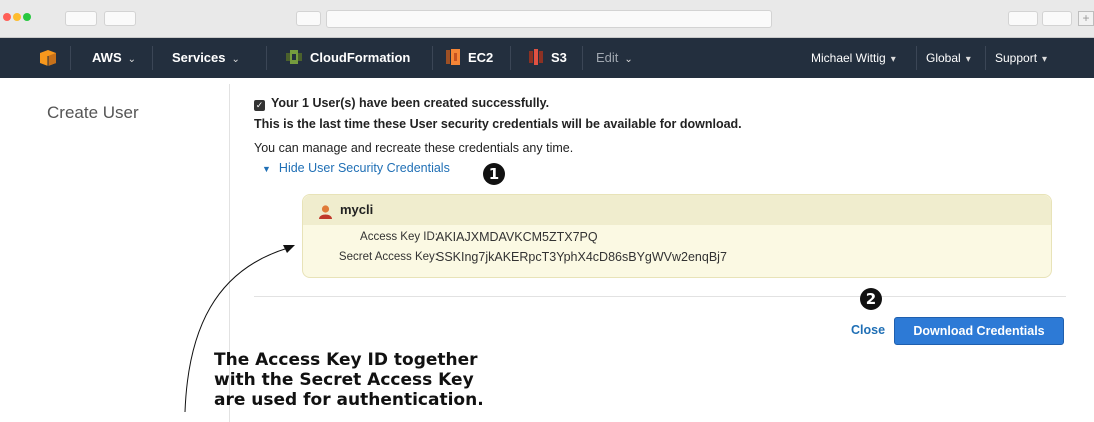 This screenshot has height=422, width=1094. What do you see at coordinates (536, 57) in the screenshot?
I see `s3-icon` at bounding box center [536, 57].